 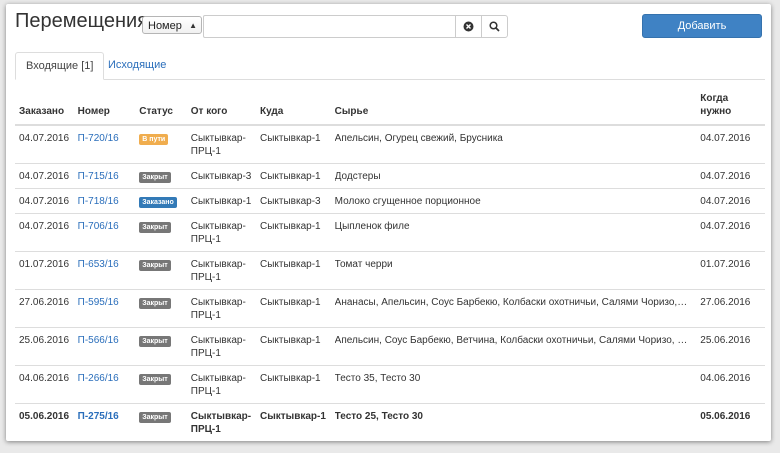 I want to click on column-header-number: Номер, so click(x=104, y=109).